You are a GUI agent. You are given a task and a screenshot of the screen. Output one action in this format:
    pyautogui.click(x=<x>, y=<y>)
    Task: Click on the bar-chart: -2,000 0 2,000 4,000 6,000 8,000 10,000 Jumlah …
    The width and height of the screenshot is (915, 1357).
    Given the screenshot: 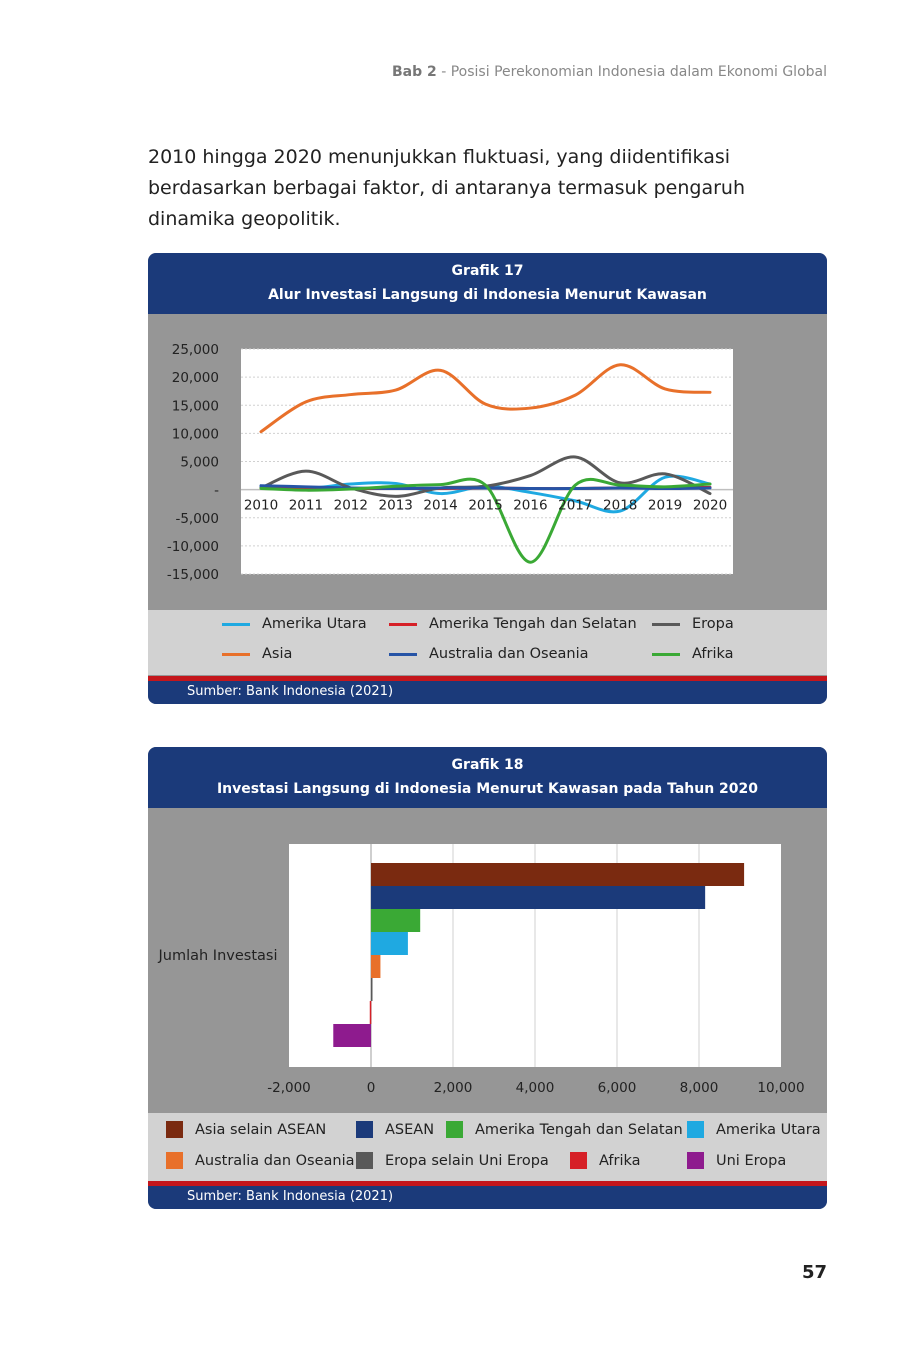 What is the action you would take?
    pyautogui.click(x=481, y=970)
    